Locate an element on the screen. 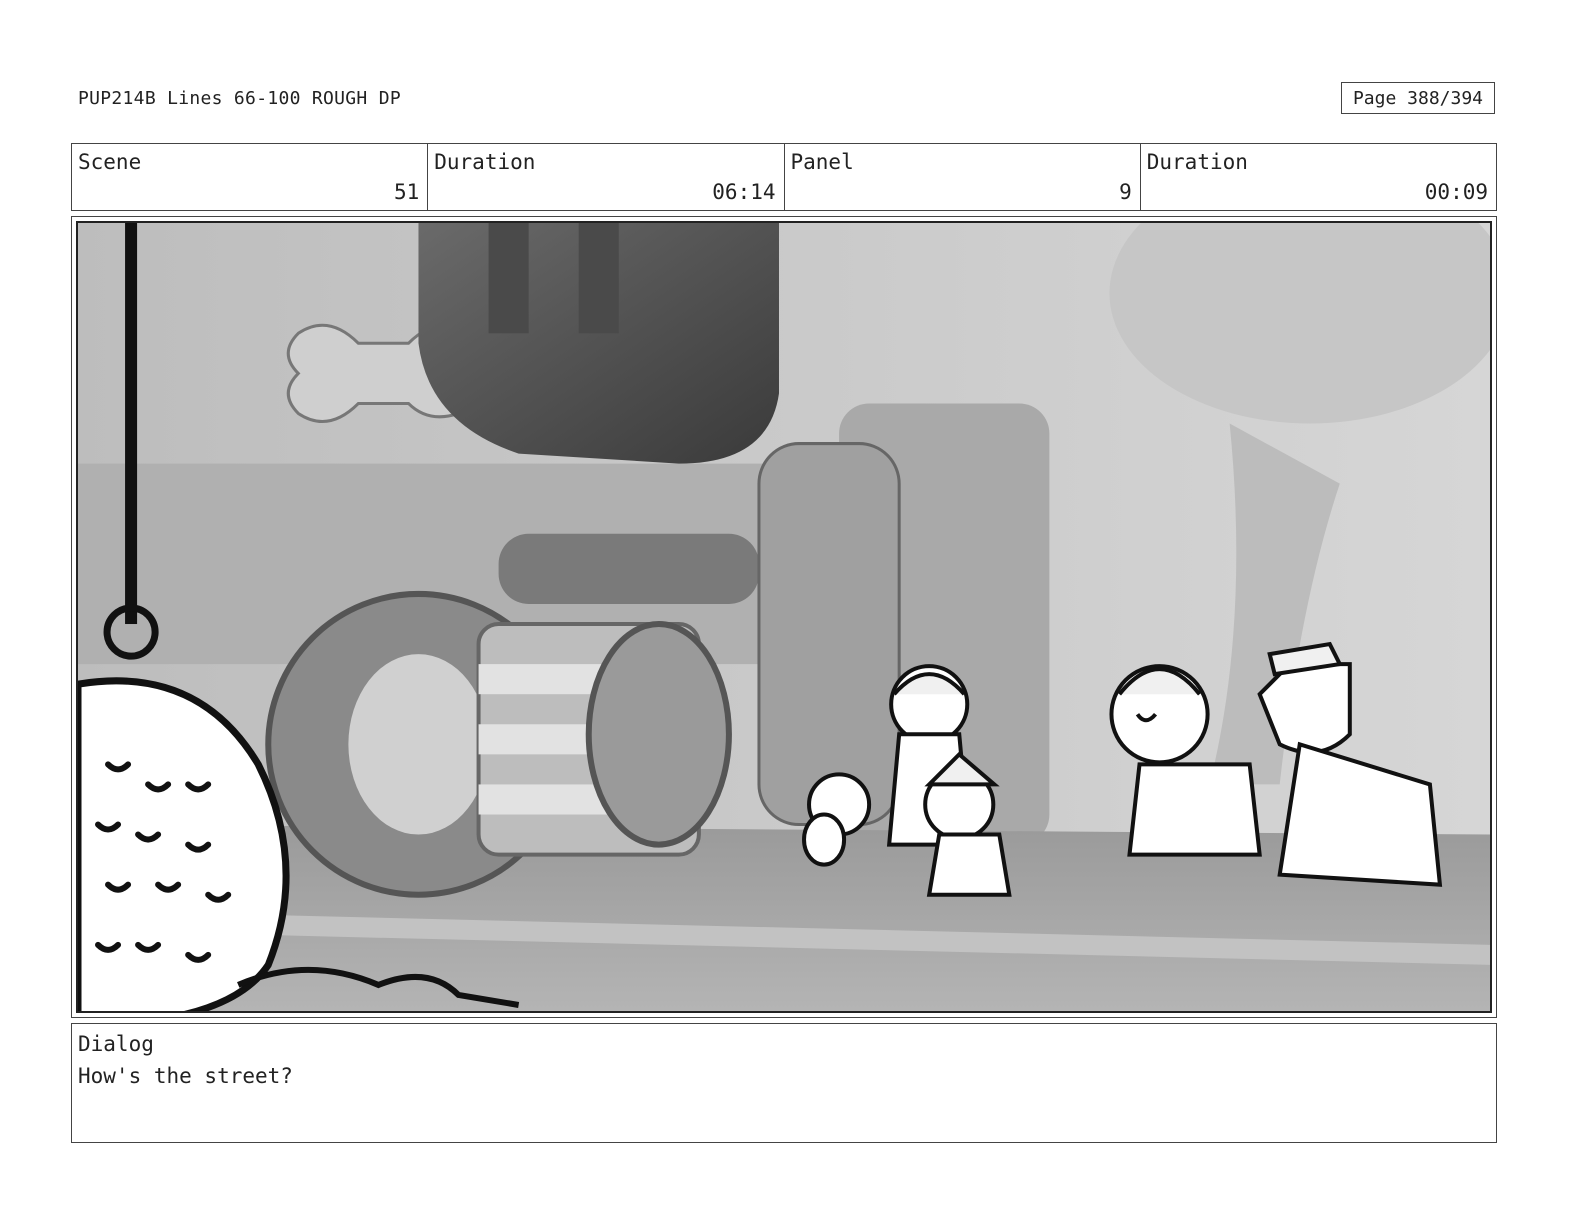 Image resolution: width=1582 pixels, height=1225 pixels. panel-duration-value: 00:09 is located at coordinates (1456, 192).